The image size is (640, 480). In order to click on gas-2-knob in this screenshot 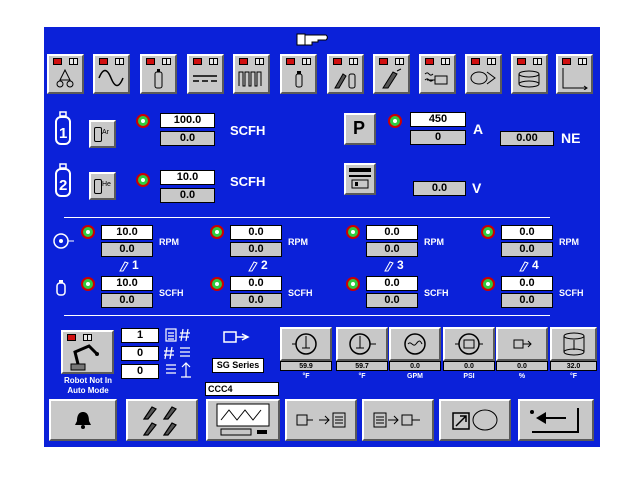, I will do `click(143, 180)`.